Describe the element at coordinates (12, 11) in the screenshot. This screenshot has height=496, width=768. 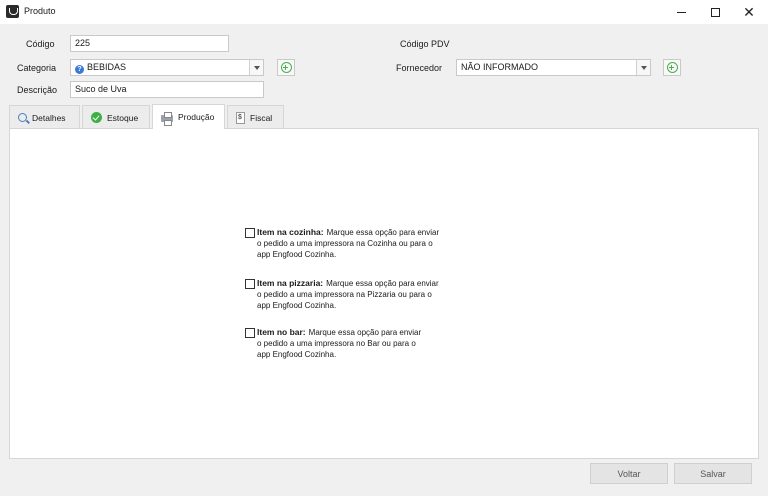
I see `app-logo-icon` at that location.